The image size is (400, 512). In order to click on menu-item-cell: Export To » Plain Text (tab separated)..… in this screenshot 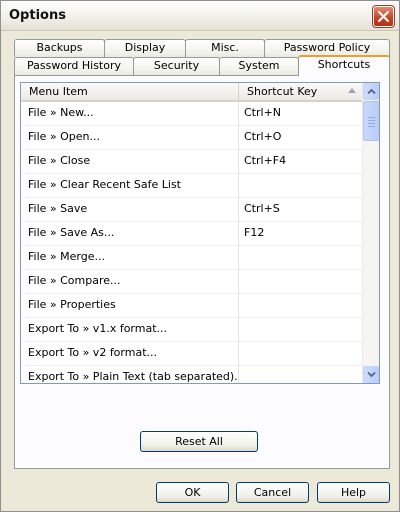, I will do `click(130, 374)`.